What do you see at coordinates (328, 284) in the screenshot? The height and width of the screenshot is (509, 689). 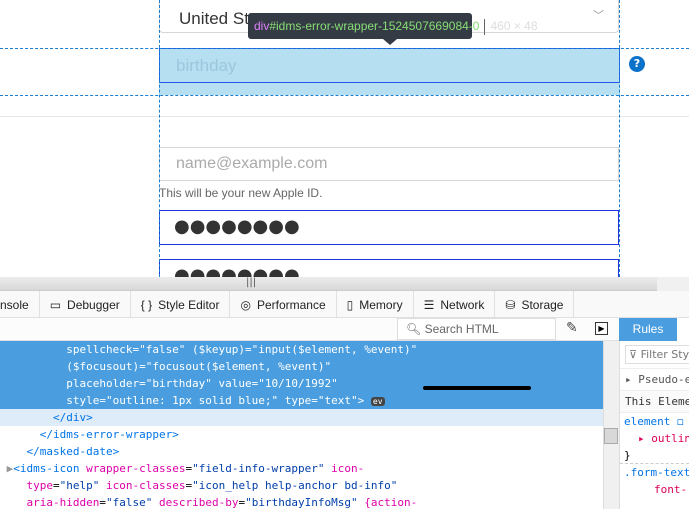 I see `devtools-splitter` at bounding box center [328, 284].